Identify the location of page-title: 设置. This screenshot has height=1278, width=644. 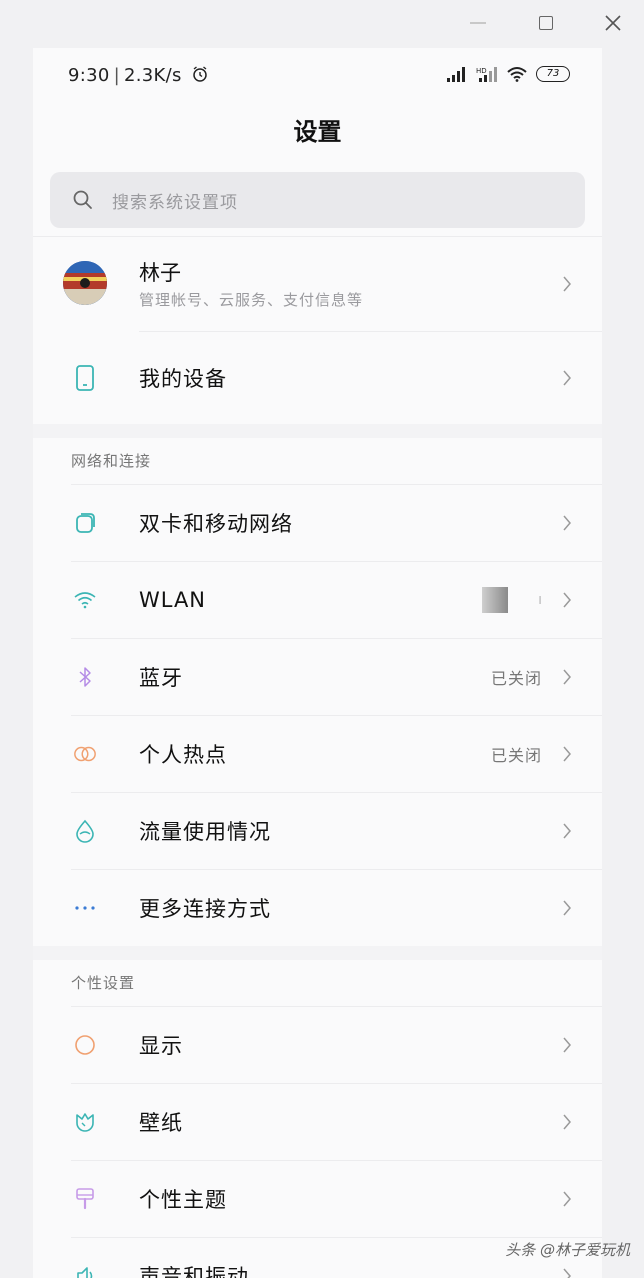
(317, 132).